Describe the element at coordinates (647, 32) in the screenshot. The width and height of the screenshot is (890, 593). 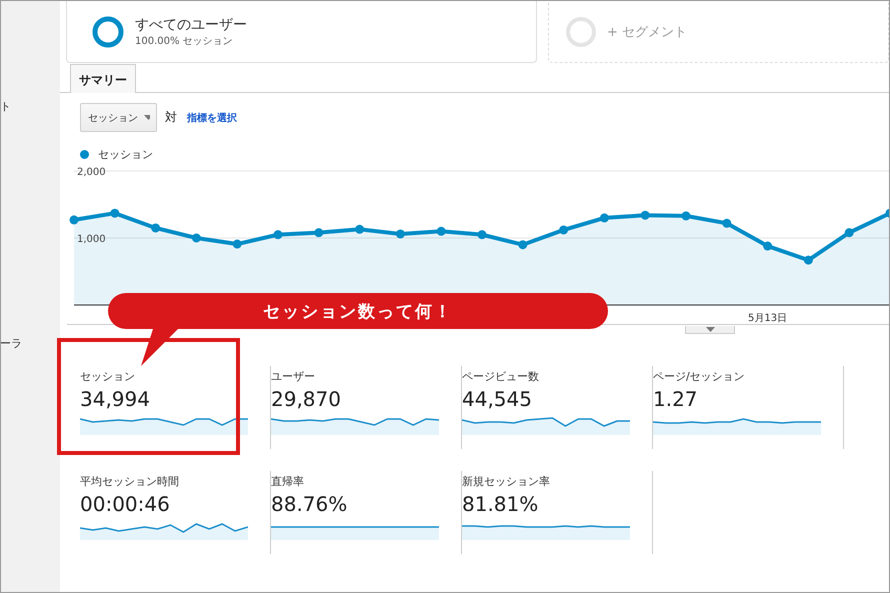
I see `add-segment-label: + セグメント` at that location.